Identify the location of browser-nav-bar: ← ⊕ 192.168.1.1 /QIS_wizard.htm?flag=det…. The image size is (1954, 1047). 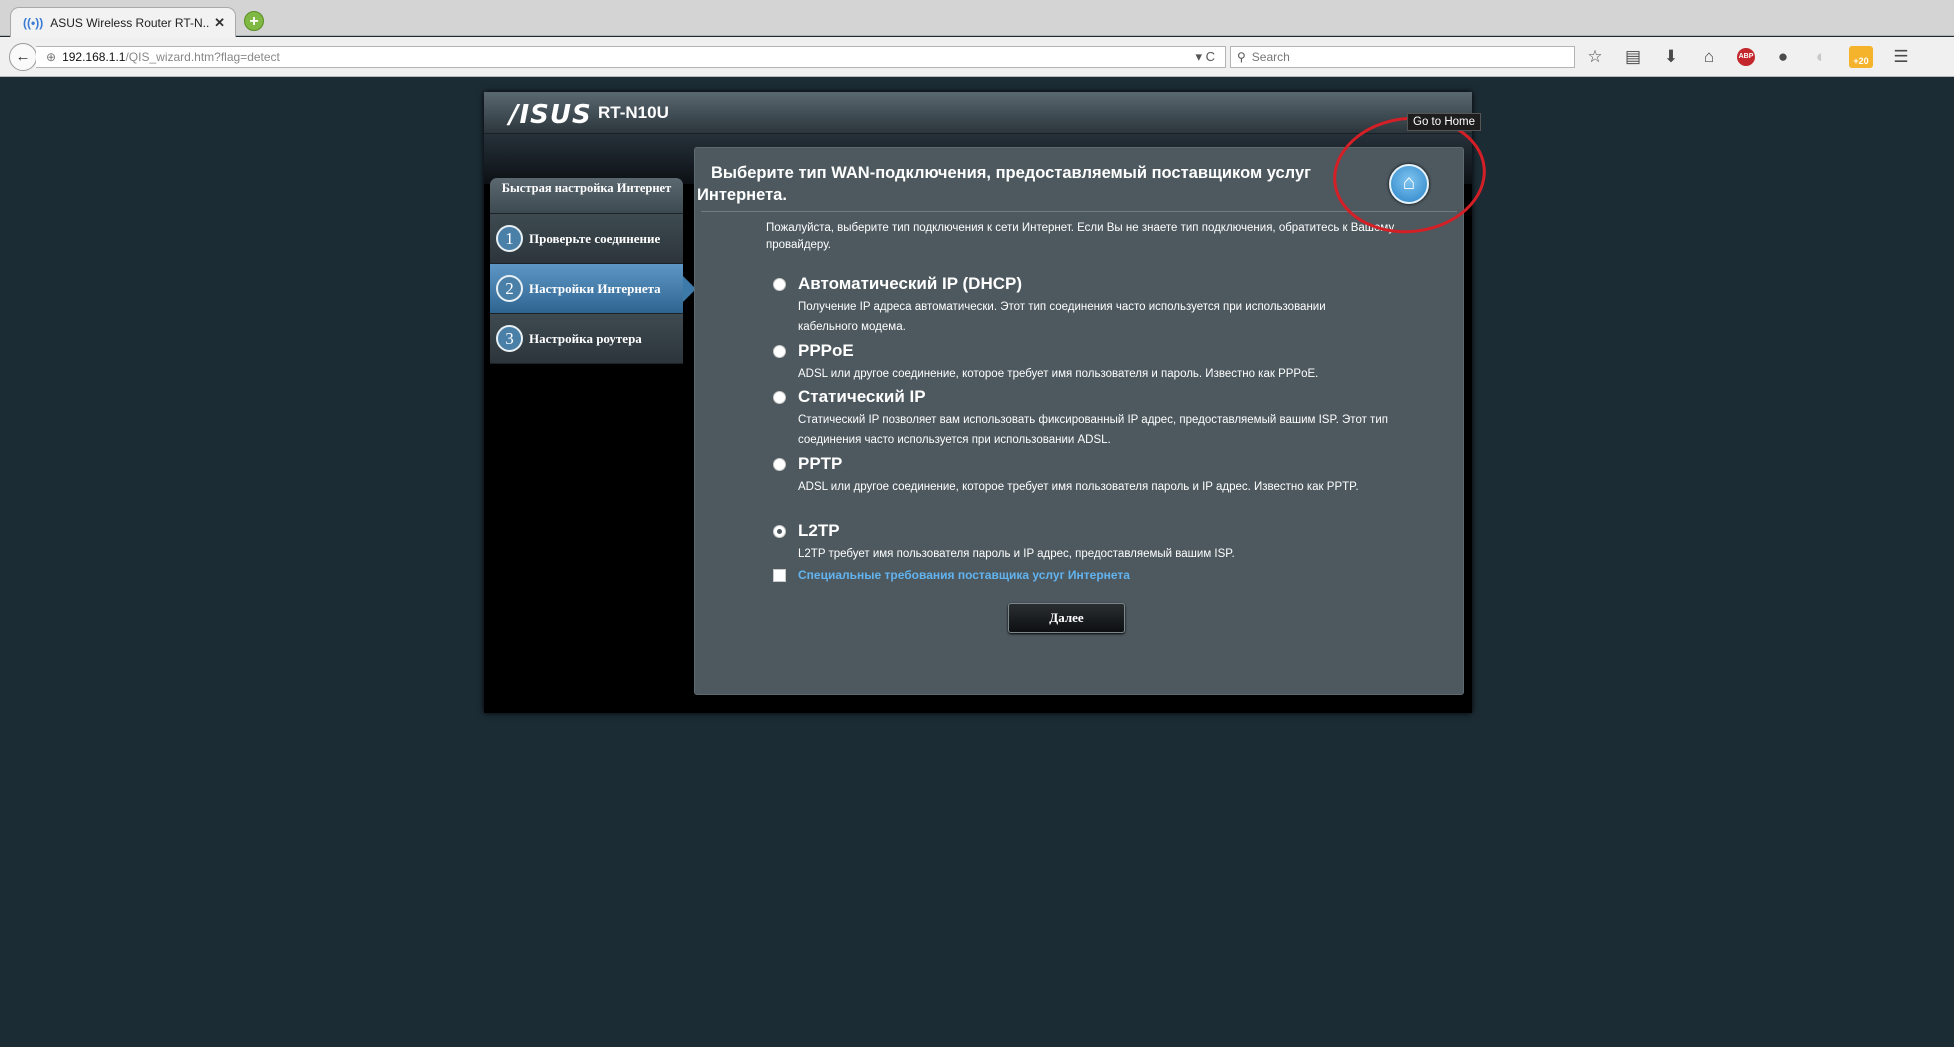
(977, 57).